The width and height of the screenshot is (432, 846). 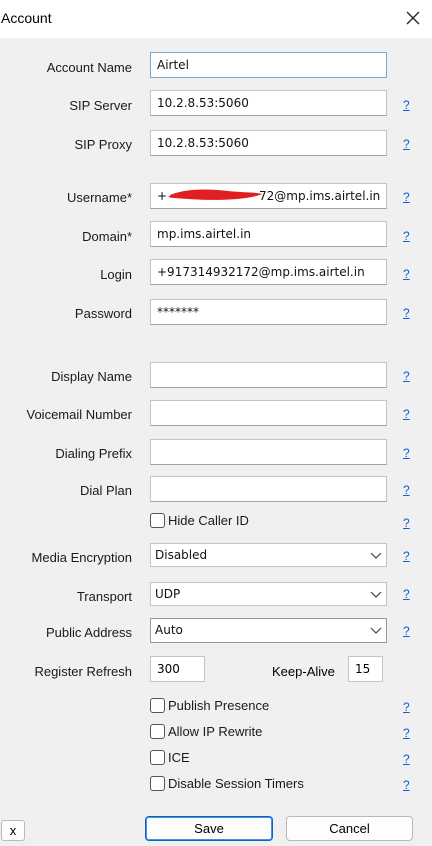 What do you see at coordinates (406, 105) in the screenshot?
I see `sip-server-help-link: ?` at bounding box center [406, 105].